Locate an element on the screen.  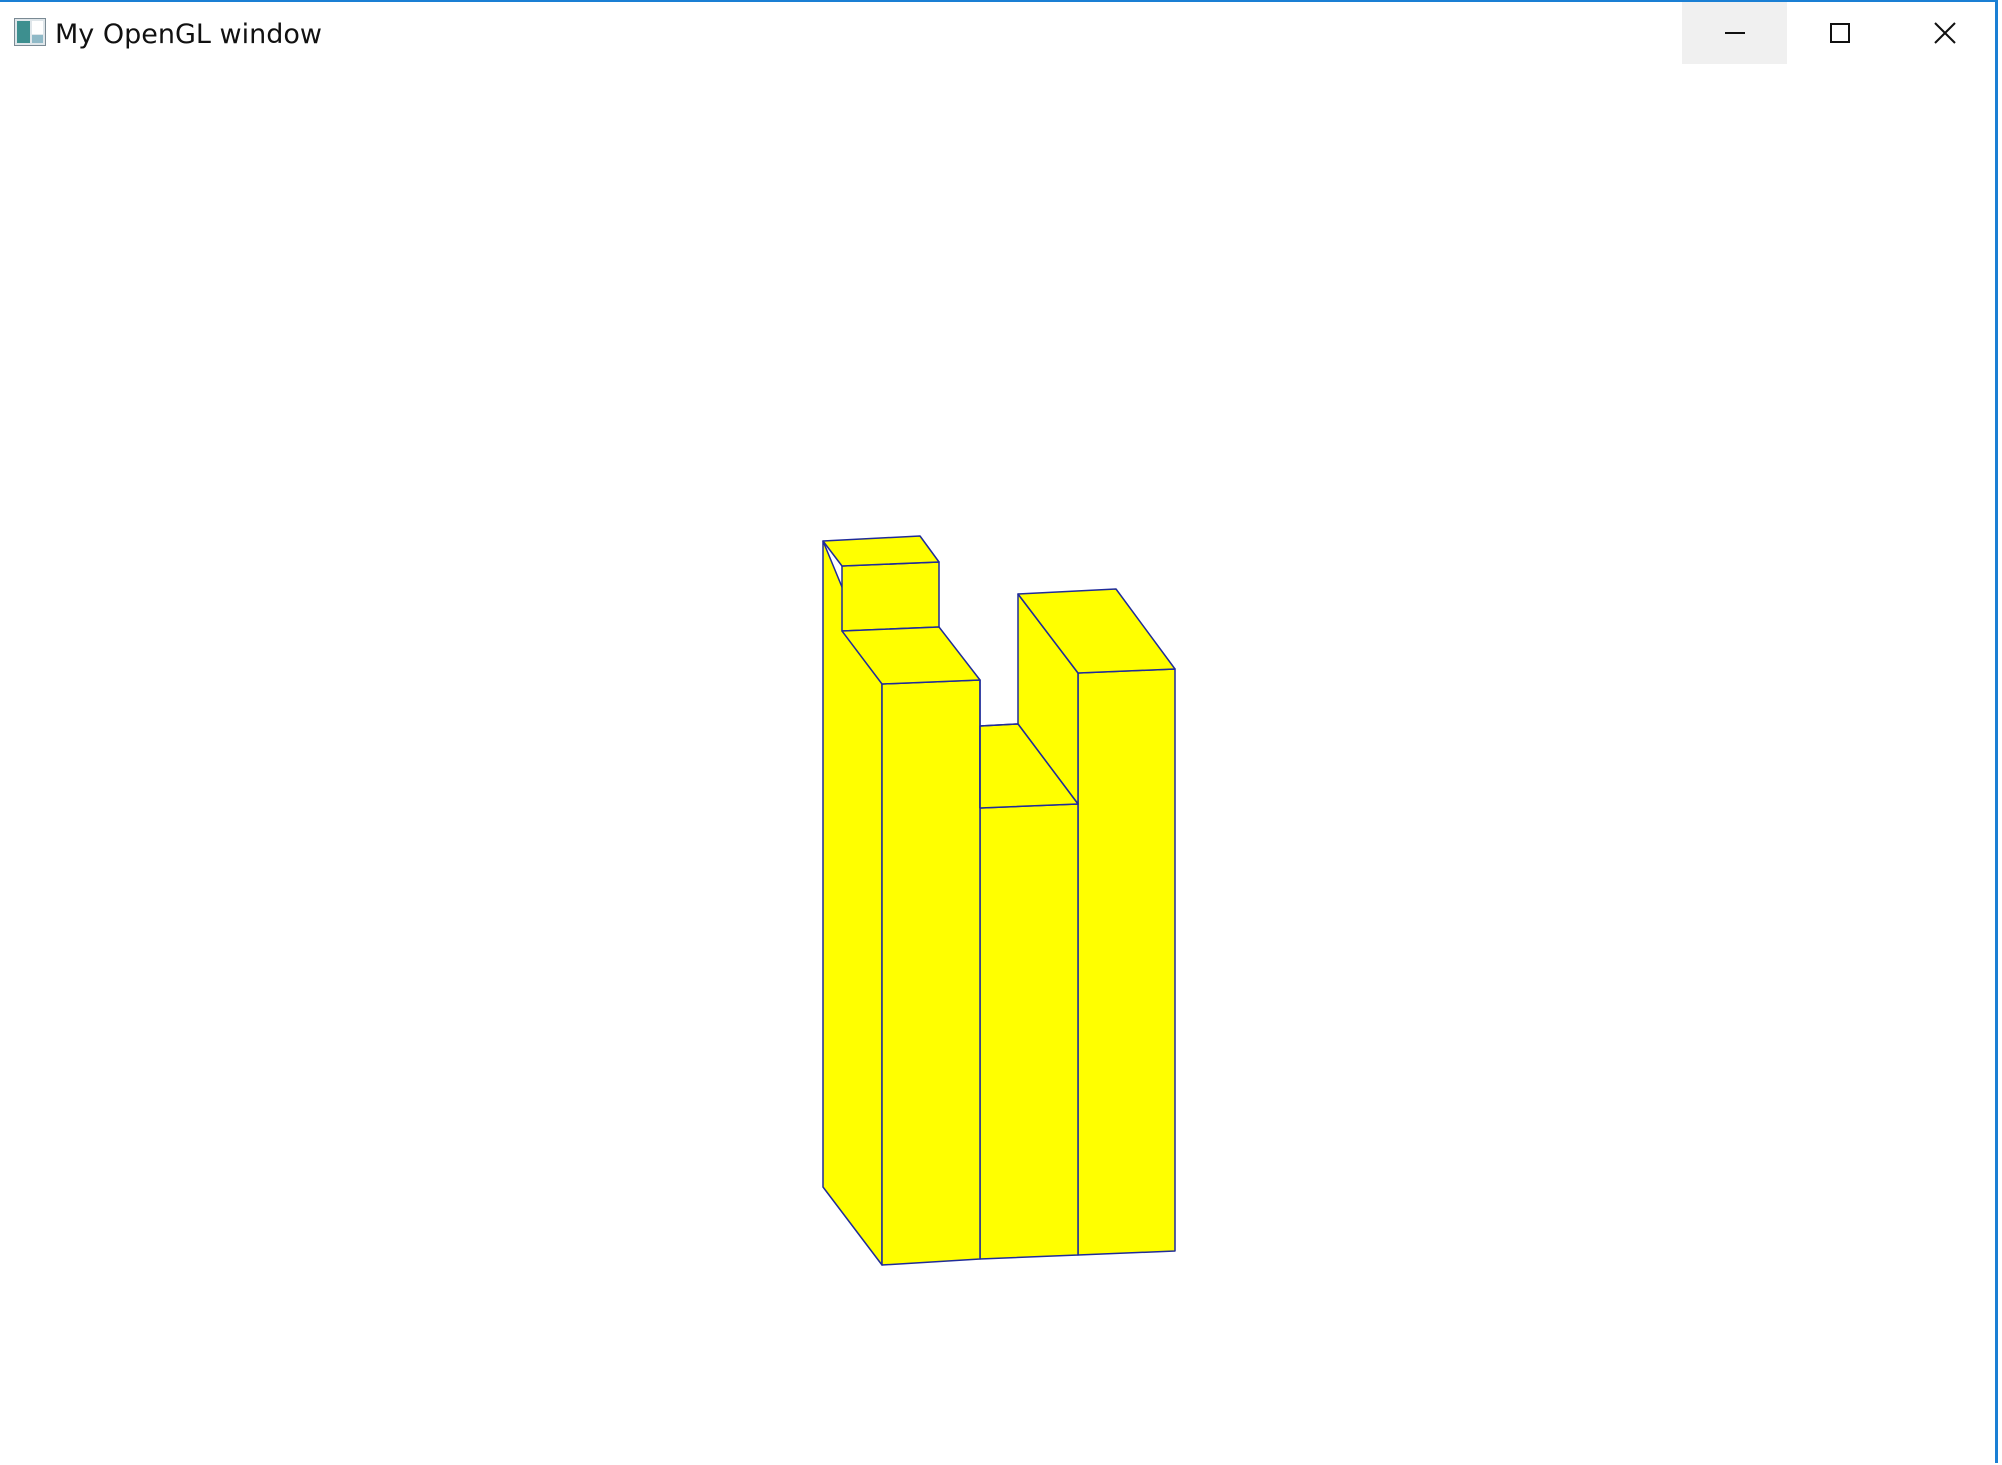
close-button is located at coordinates (1944, 33).